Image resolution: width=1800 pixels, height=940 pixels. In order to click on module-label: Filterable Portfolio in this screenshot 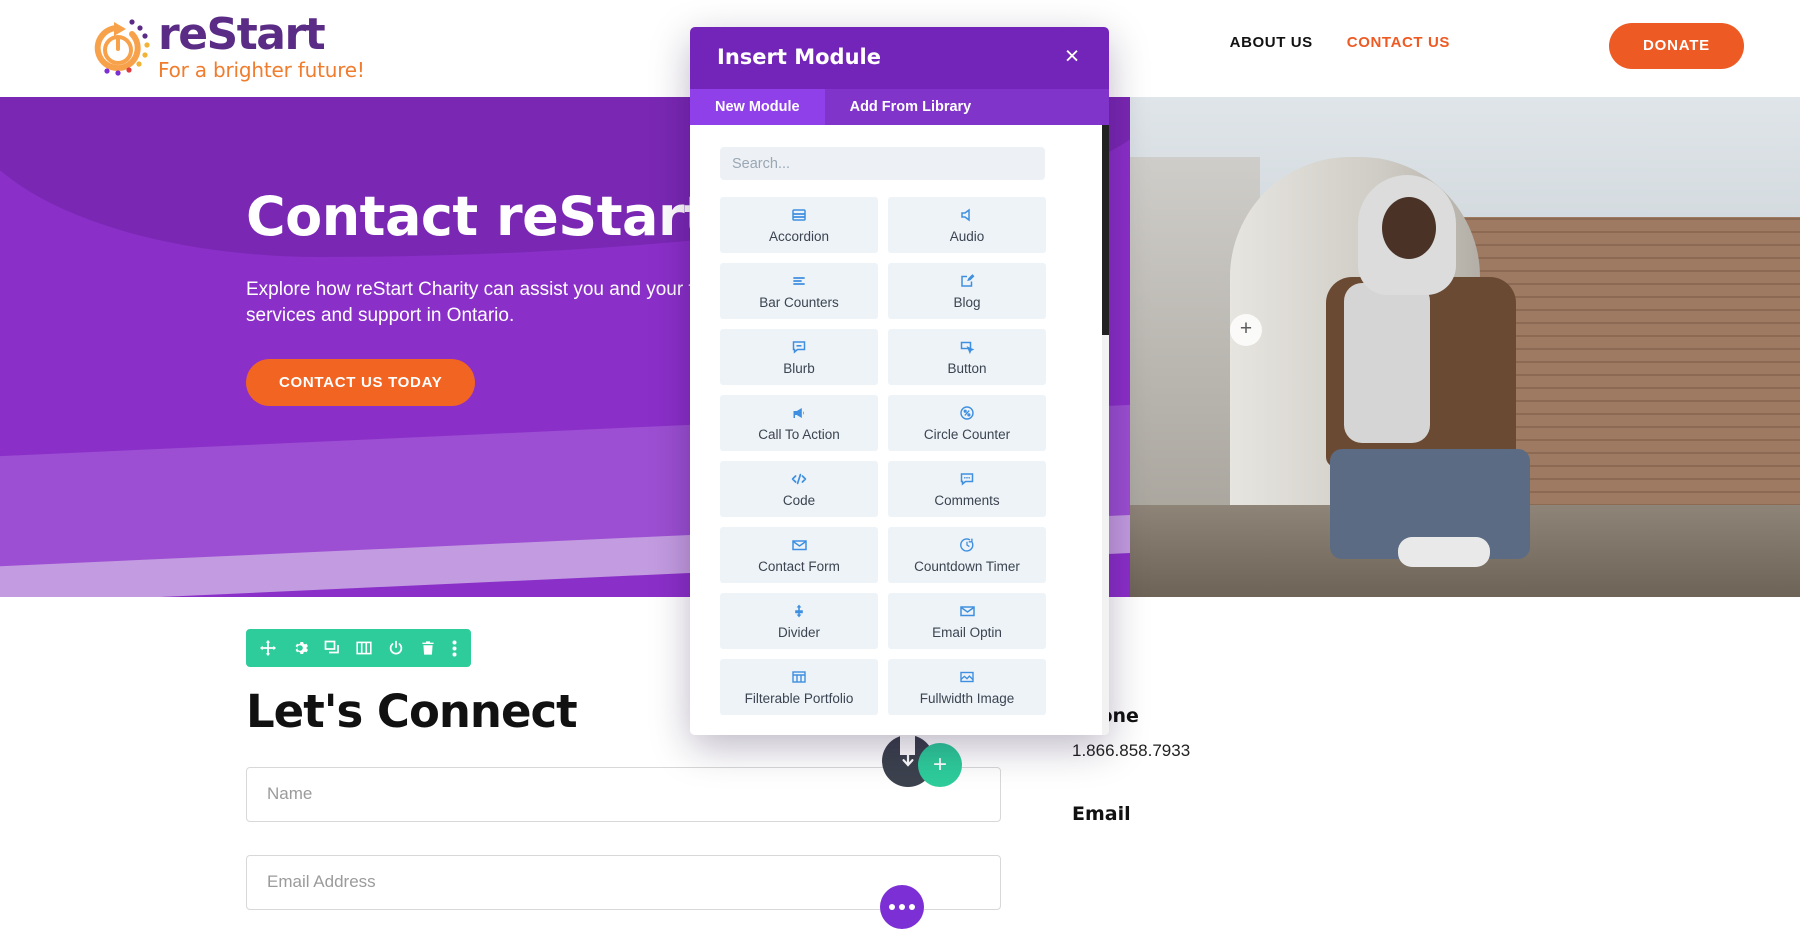, I will do `click(799, 698)`.